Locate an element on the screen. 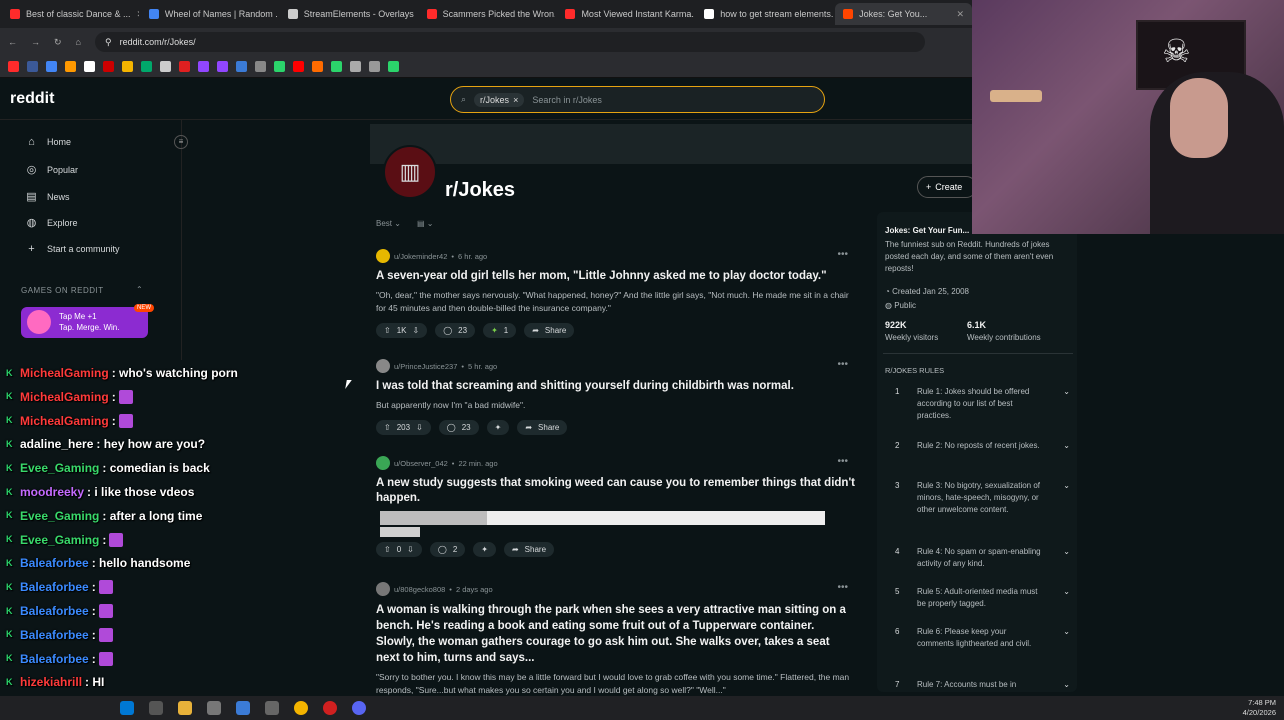 The width and height of the screenshot is (1284, 720). nav-start-community: + Start a community is located at coordinates (72, 249).